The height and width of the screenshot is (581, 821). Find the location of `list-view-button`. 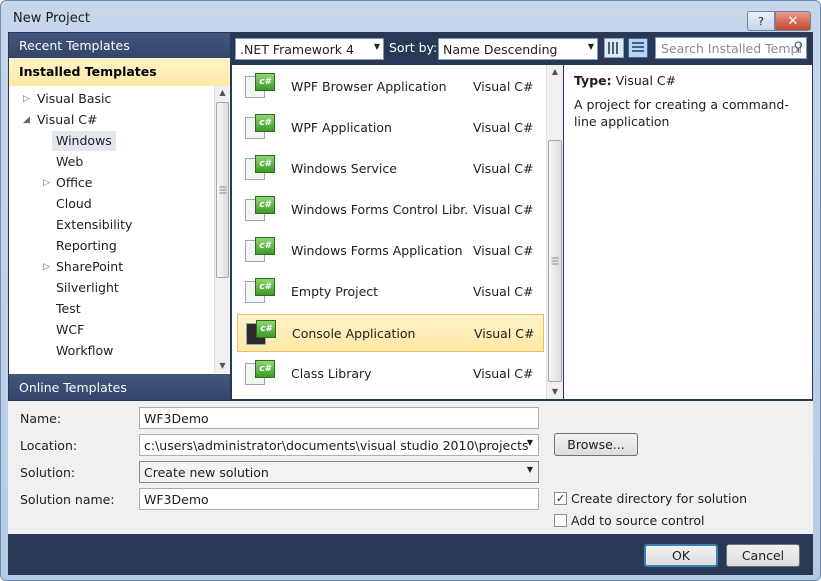

list-view-button is located at coordinates (614, 48).